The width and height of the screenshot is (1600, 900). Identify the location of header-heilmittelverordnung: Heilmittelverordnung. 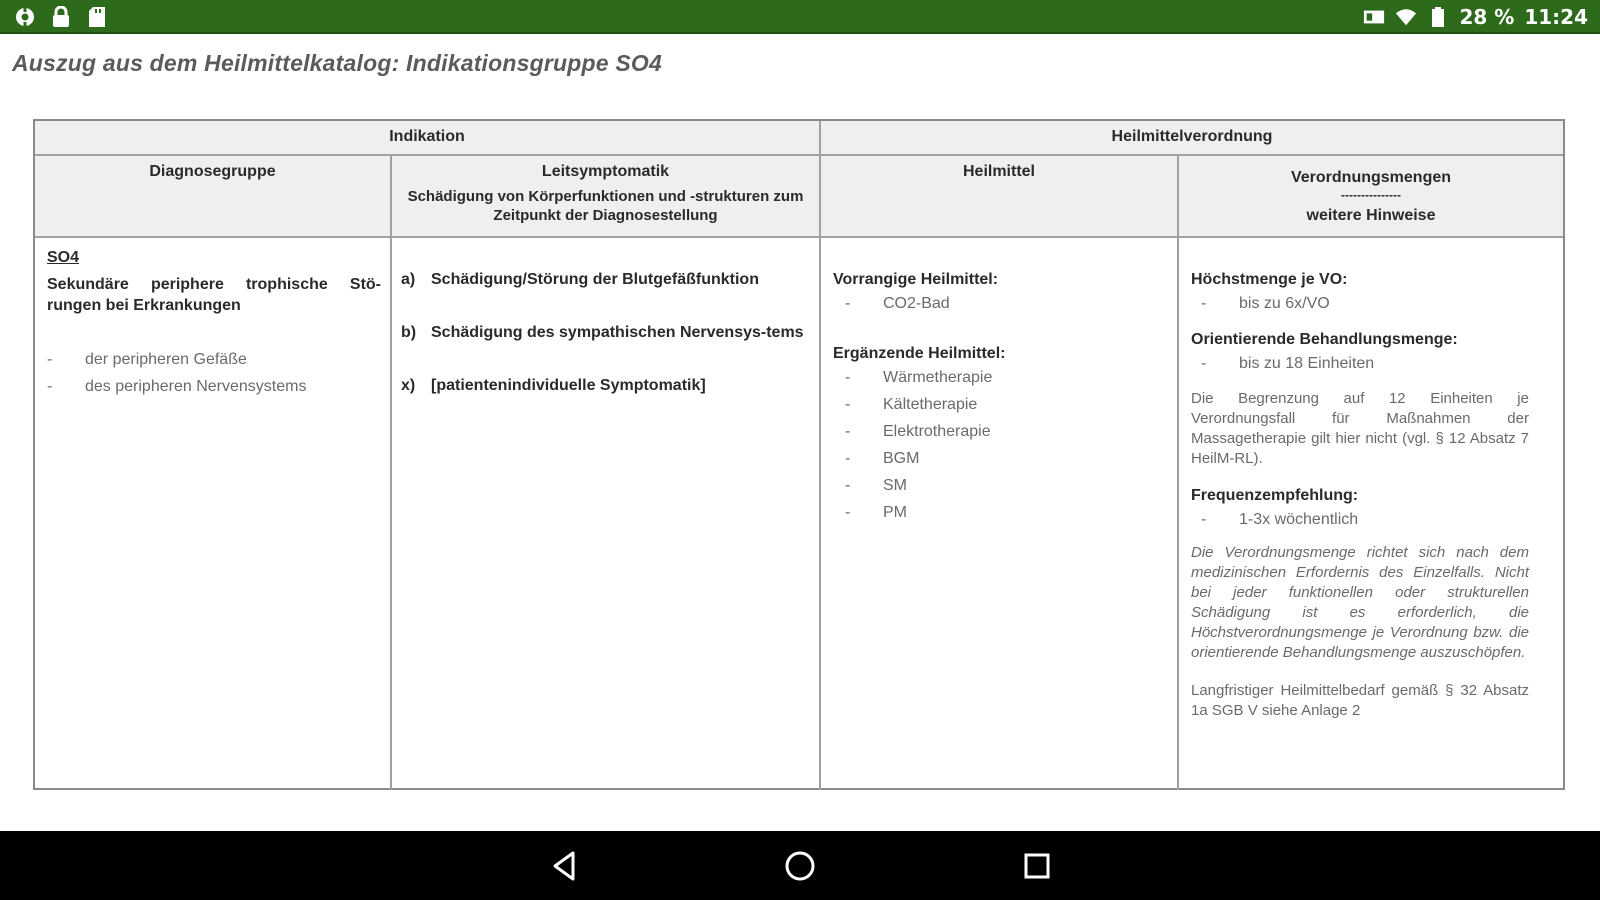
(1192, 136).